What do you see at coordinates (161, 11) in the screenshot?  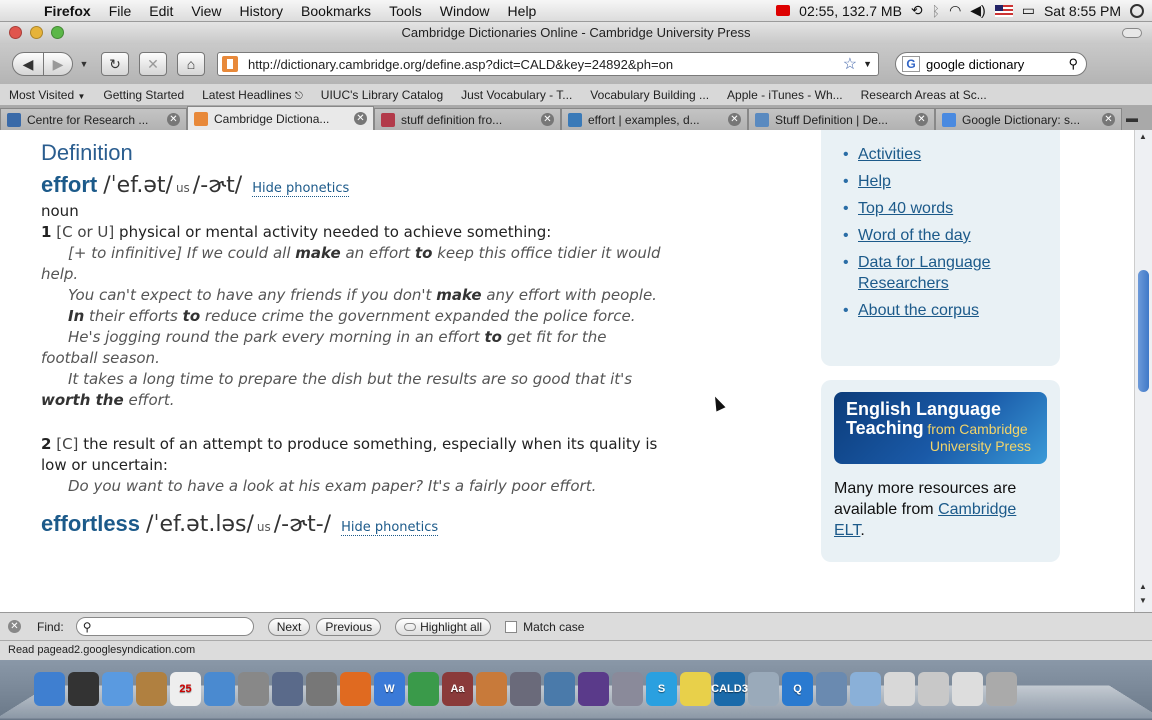 I see `menu-edit: Edit` at bounding box center [161, 11].